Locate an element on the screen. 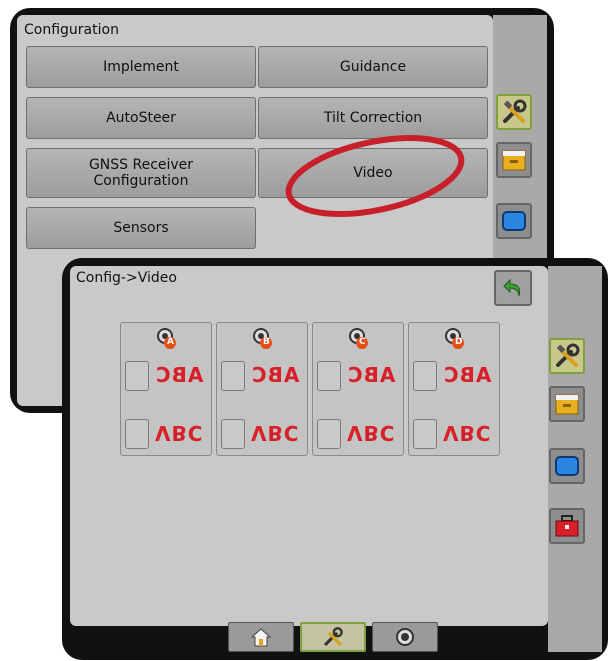 This screenshot has width=609, height=661. configuration-title: Configuration is located at coordinates (71, 30).